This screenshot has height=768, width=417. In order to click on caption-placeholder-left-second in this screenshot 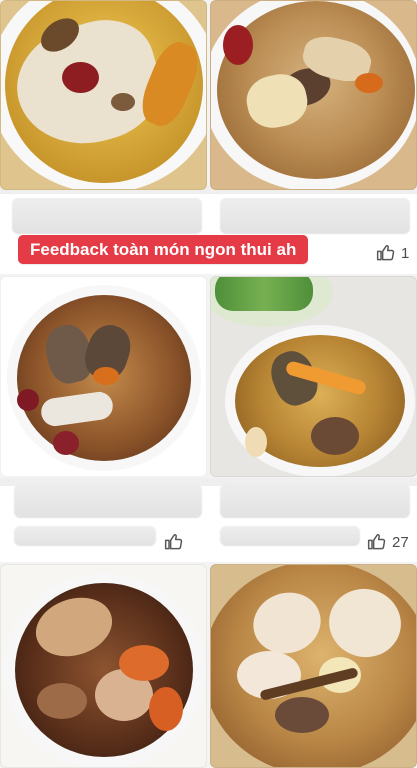, I will do `click(85, 536)`.